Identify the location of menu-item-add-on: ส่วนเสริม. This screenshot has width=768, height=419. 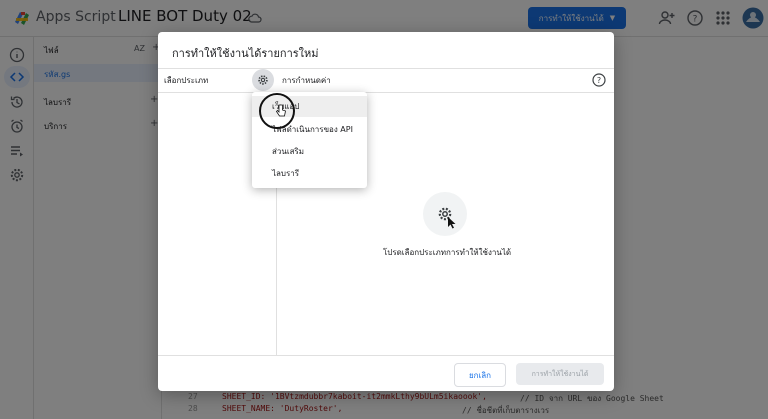
(309, 151).